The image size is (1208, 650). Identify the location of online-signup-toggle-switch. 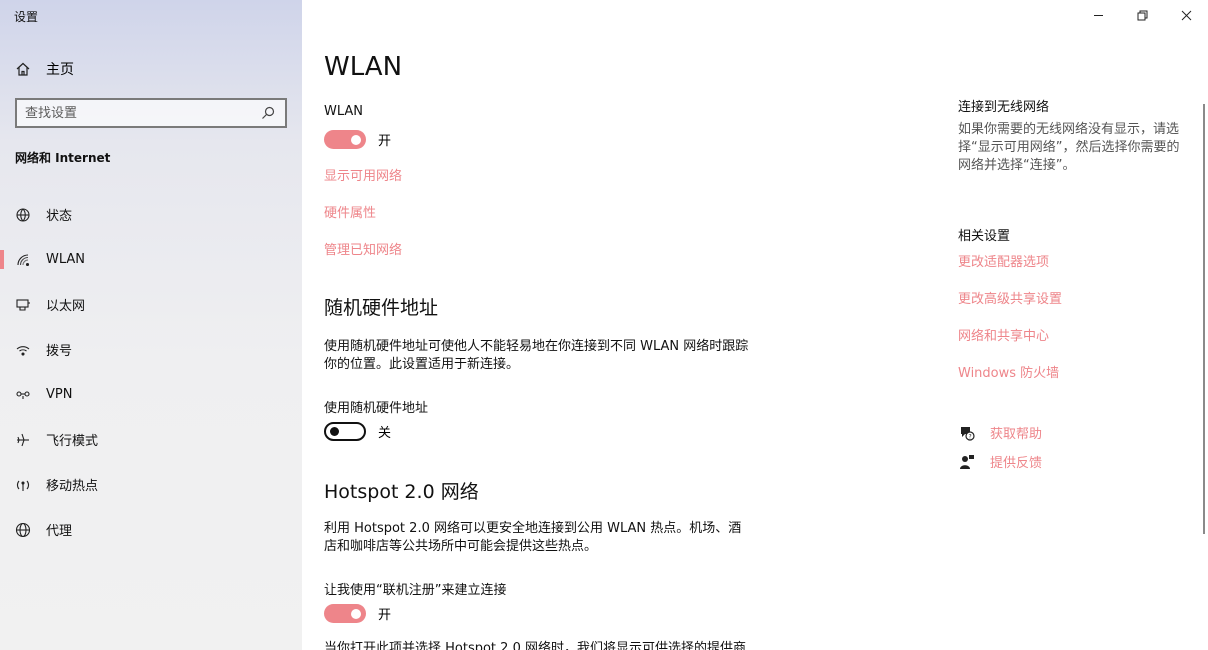
(345, 613).